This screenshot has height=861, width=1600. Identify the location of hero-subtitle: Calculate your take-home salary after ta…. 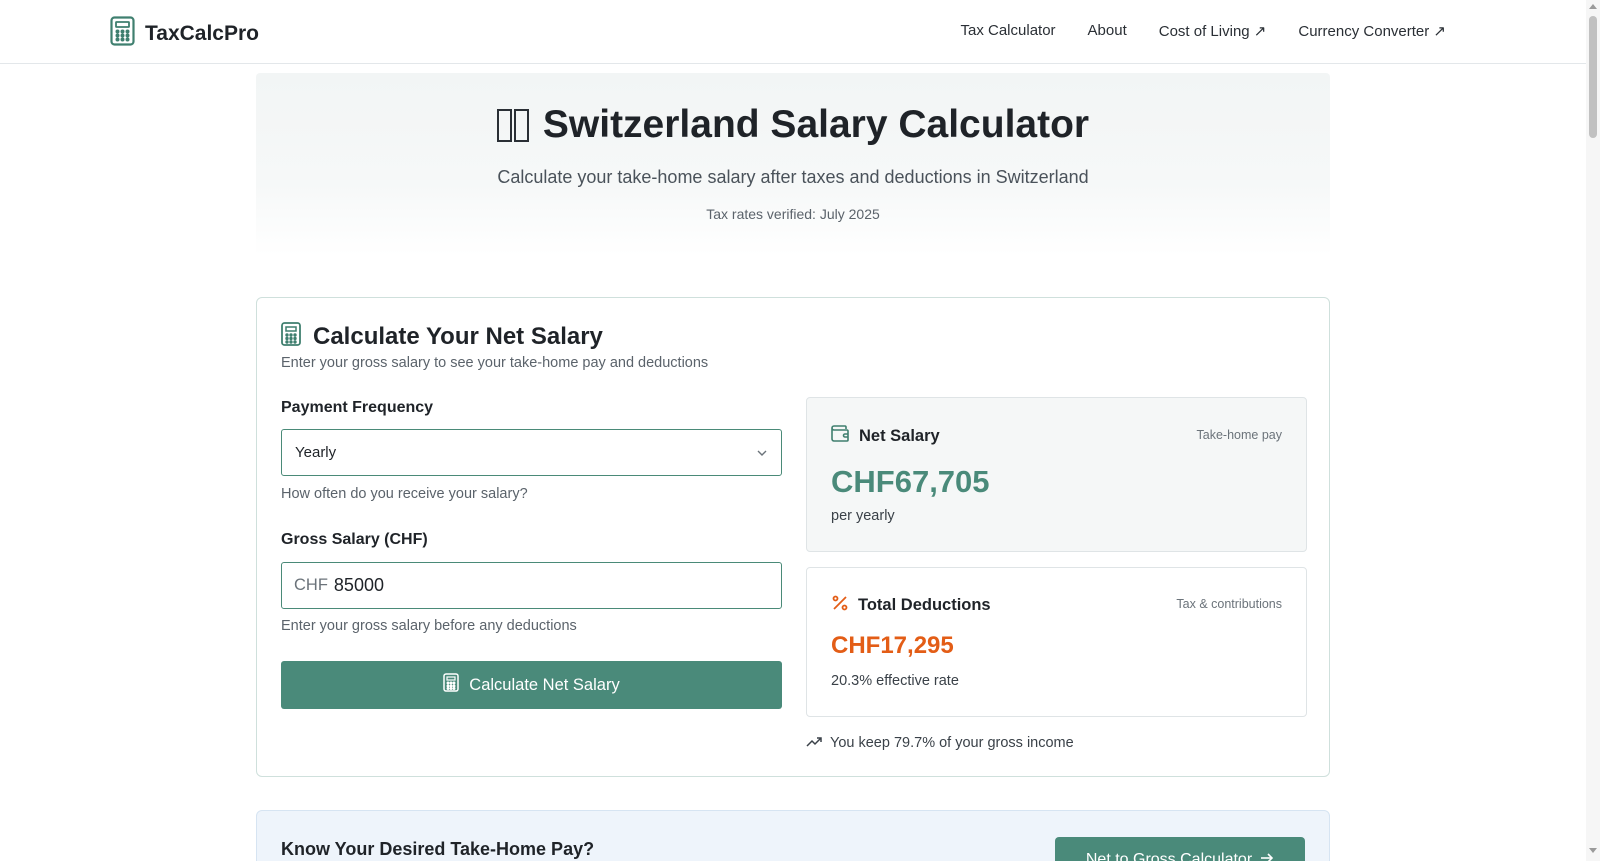
(793, 177).